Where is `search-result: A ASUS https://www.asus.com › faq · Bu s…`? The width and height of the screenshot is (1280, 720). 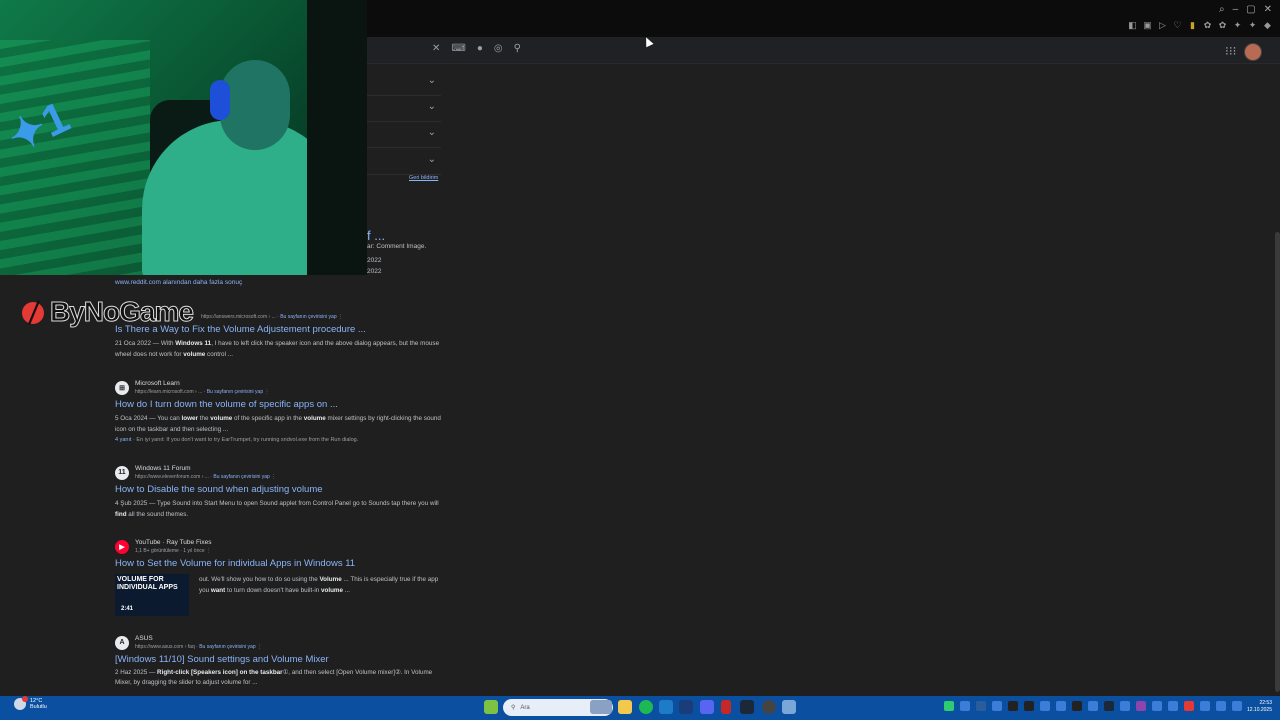 search-result: A ASUS https://www.asus.com › faq · Bu s… is located at coordinates (280, 661).